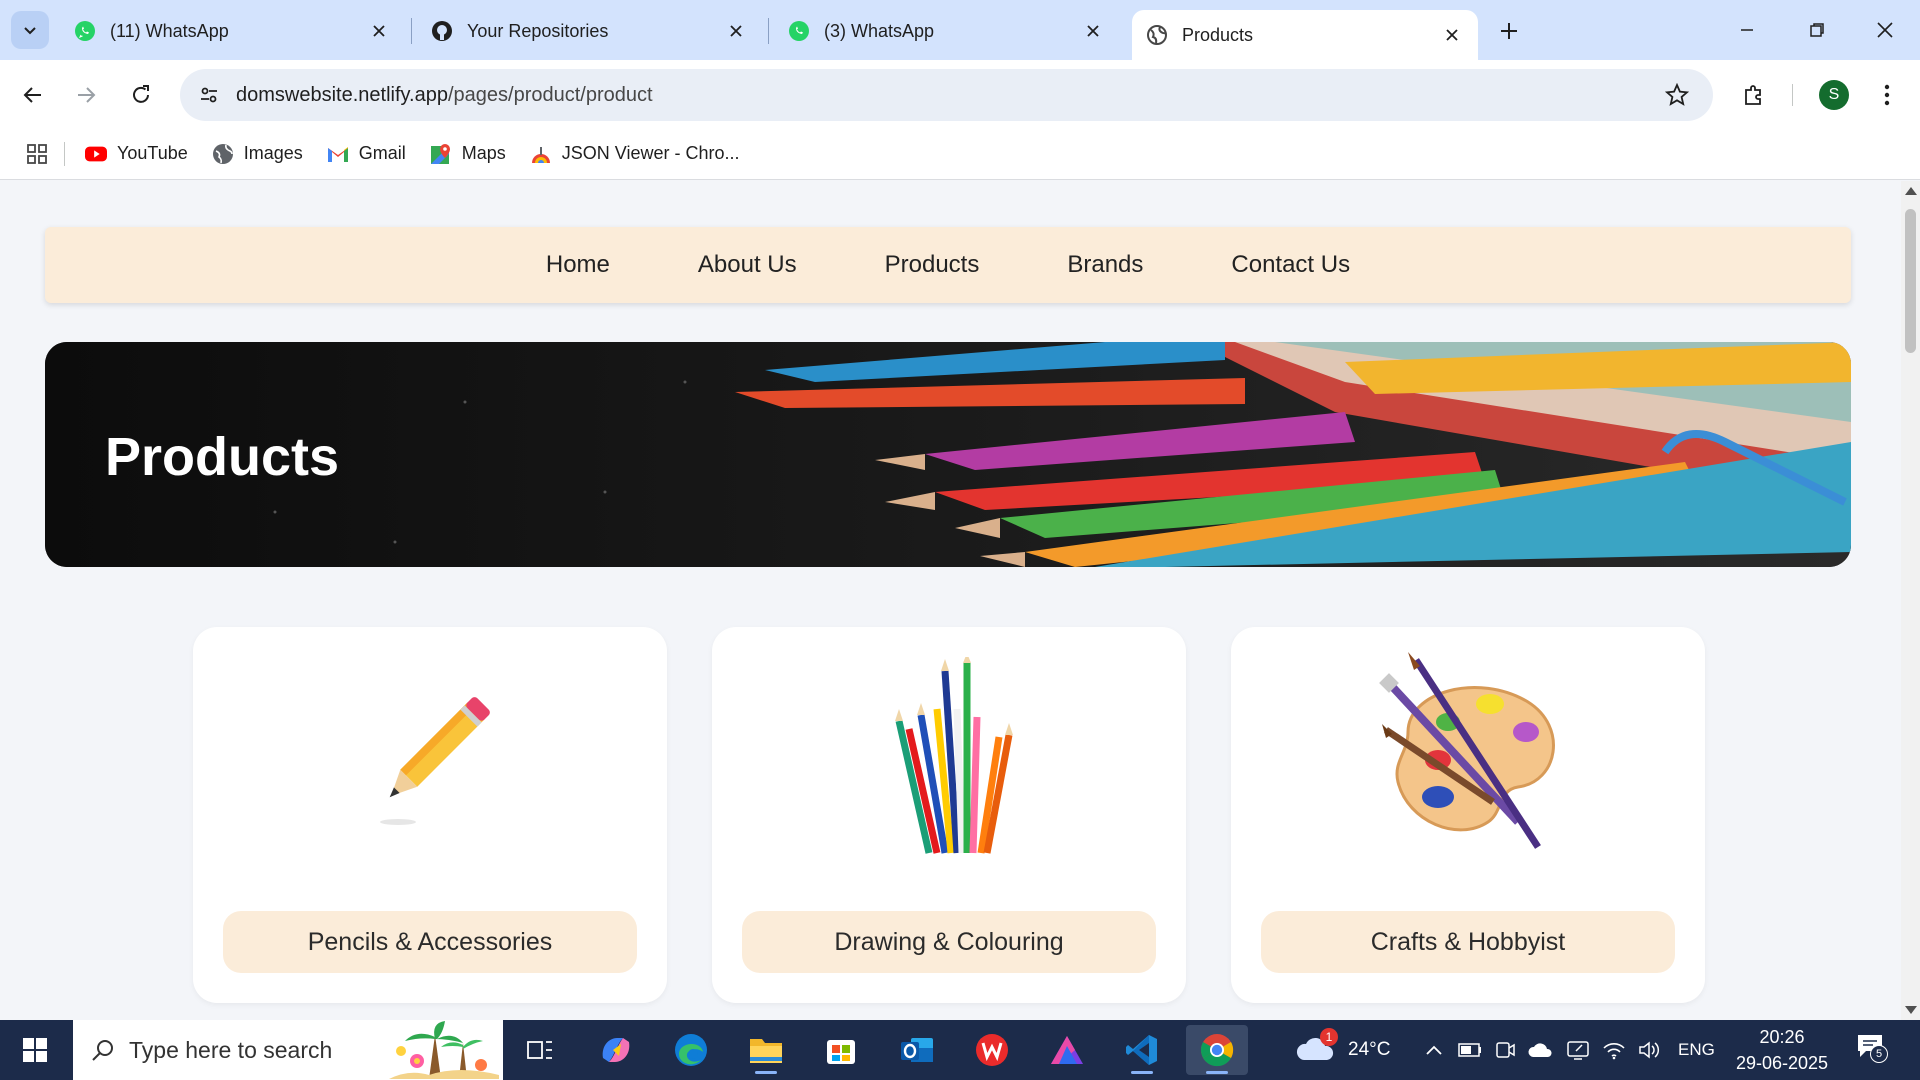 This screenshot has height=1080, width=1920. Describe the element at coordinates (1305, 35) in the screenshot. I see `tab-products: Products` at that location.